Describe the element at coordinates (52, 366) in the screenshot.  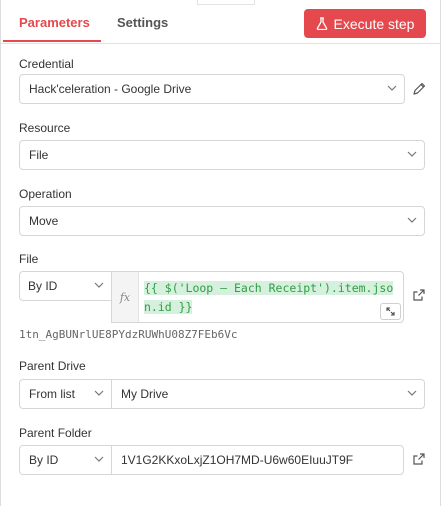
I see `parent-drive-label: Parent Drive` at that location.